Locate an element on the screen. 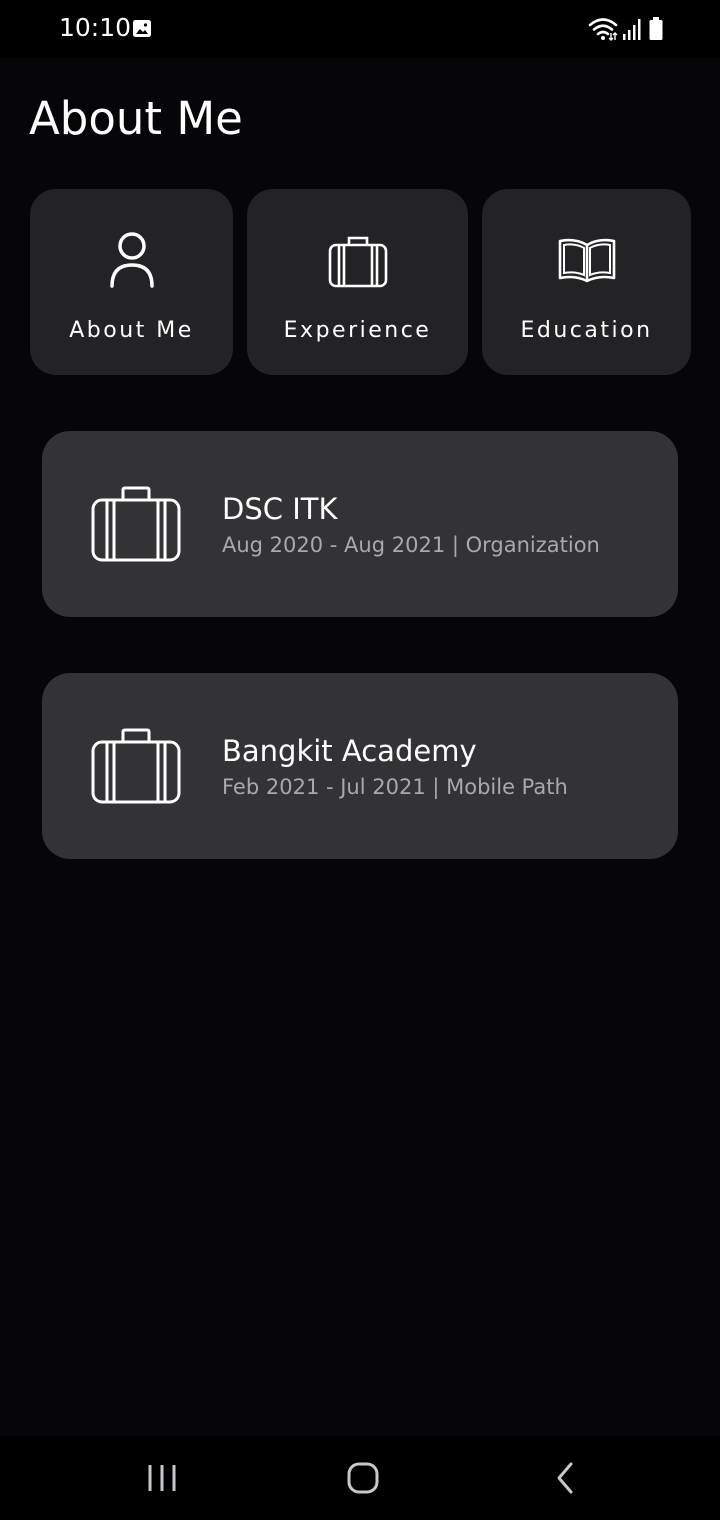 The width and height of the screenshot is (720, 1520). recent-apps-button is located at coordinates (162, 1478).